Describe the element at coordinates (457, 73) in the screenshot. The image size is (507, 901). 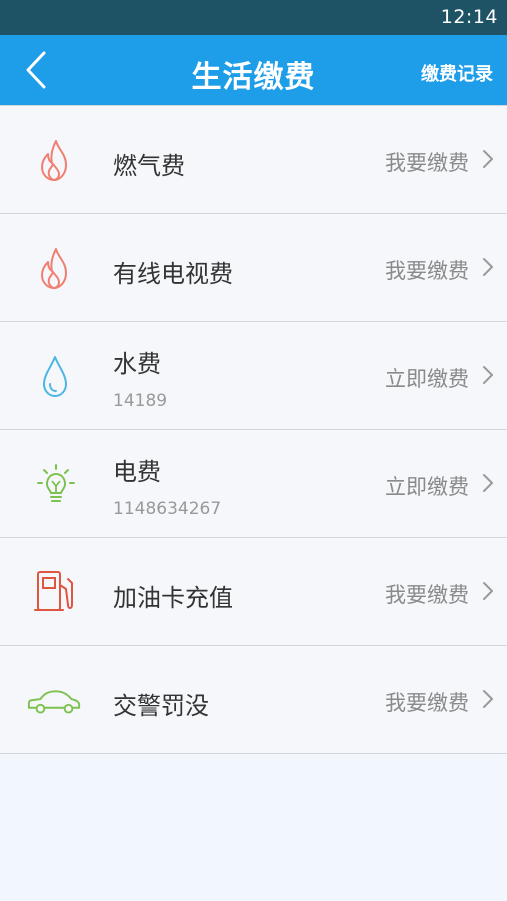
I see `payment-record-button: 缴费记录` at that location.